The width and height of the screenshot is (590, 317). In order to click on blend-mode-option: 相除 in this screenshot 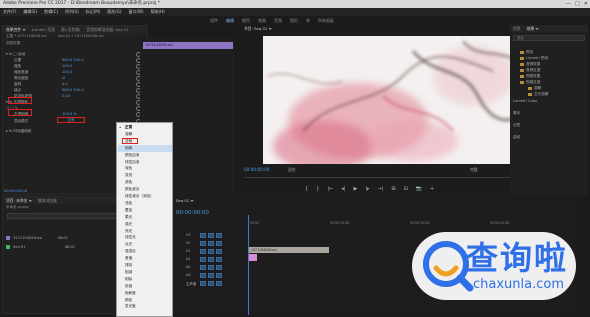, I will do `click(128, 279)`.